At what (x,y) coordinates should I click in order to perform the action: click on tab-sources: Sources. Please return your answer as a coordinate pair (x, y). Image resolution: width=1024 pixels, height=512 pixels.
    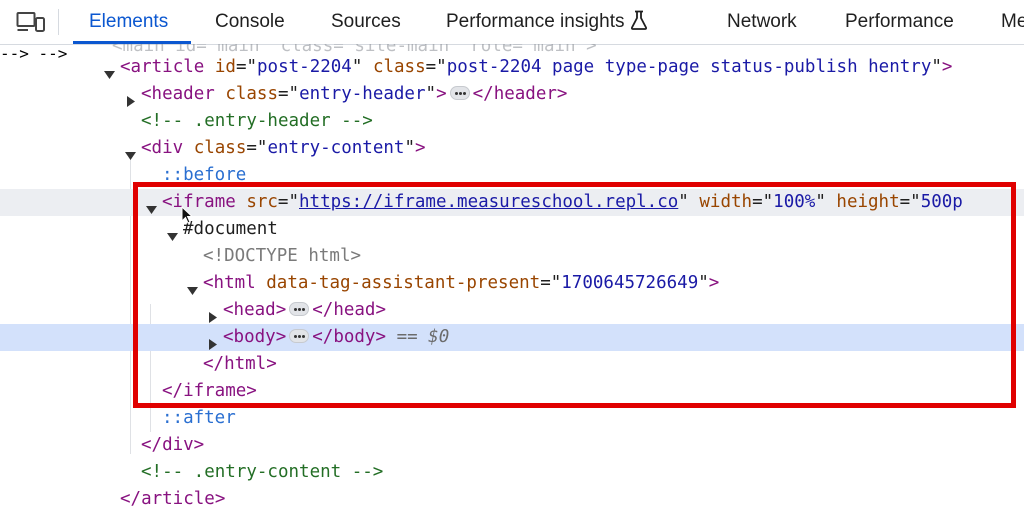
    Looking at the image, I should click on (366, 22).